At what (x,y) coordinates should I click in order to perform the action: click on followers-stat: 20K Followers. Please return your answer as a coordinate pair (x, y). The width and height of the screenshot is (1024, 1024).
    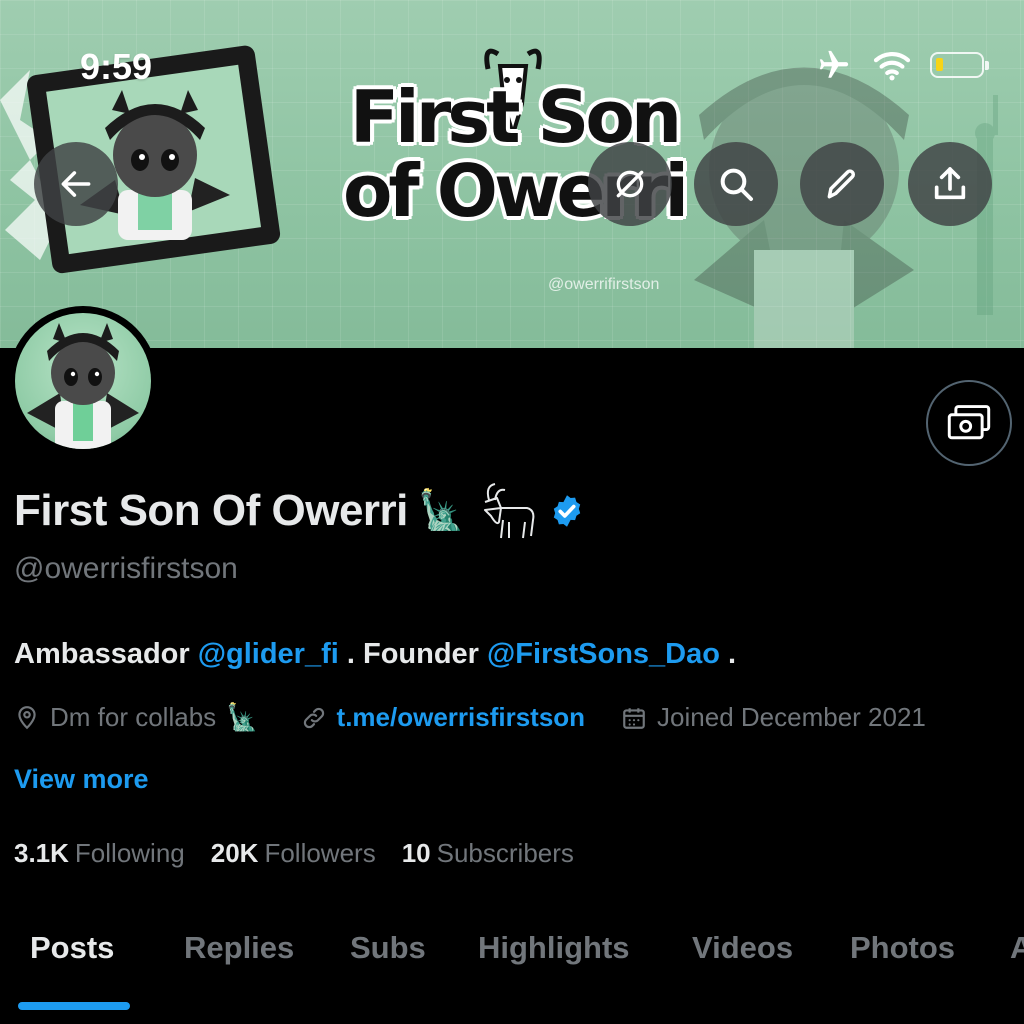
    Looking at the image, I should click on (293, 853).